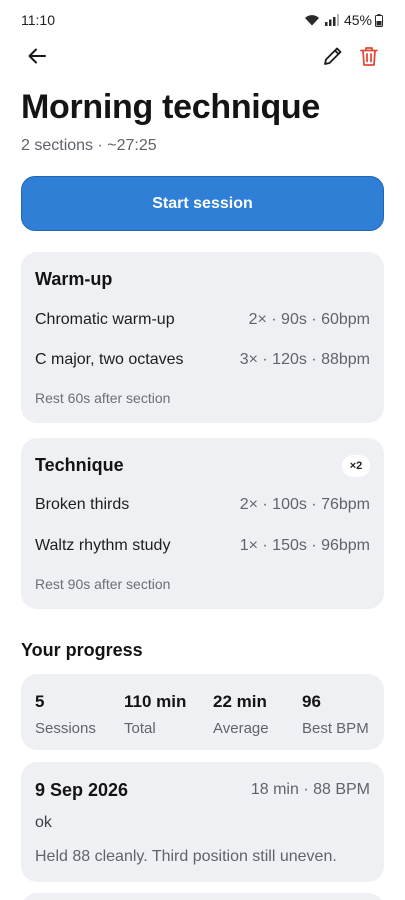 This screenshot has height=900, width=405. I want to click on exercise-row: Chromatic warm-up 2× · 90s · 60bpm, so click(202, 320).